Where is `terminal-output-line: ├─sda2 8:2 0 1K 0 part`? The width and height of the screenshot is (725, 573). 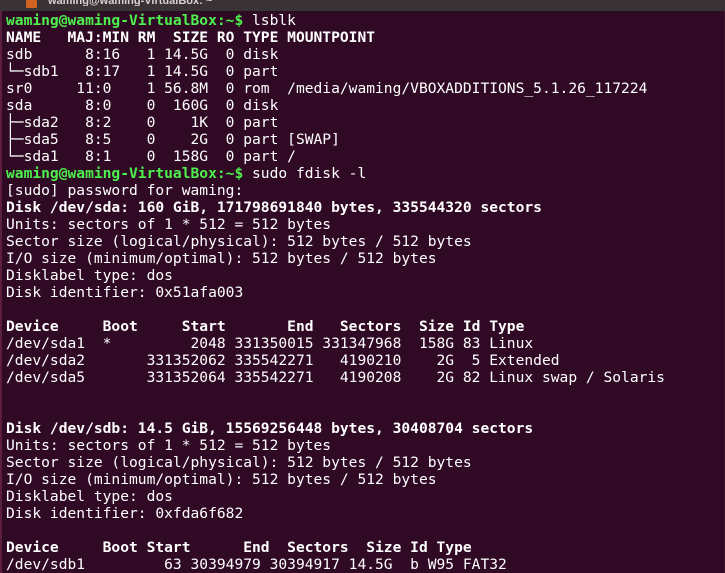 terminal-output-line: ├─sda2 8:2 0 1K 0 part is located at coordinates (147, 122).